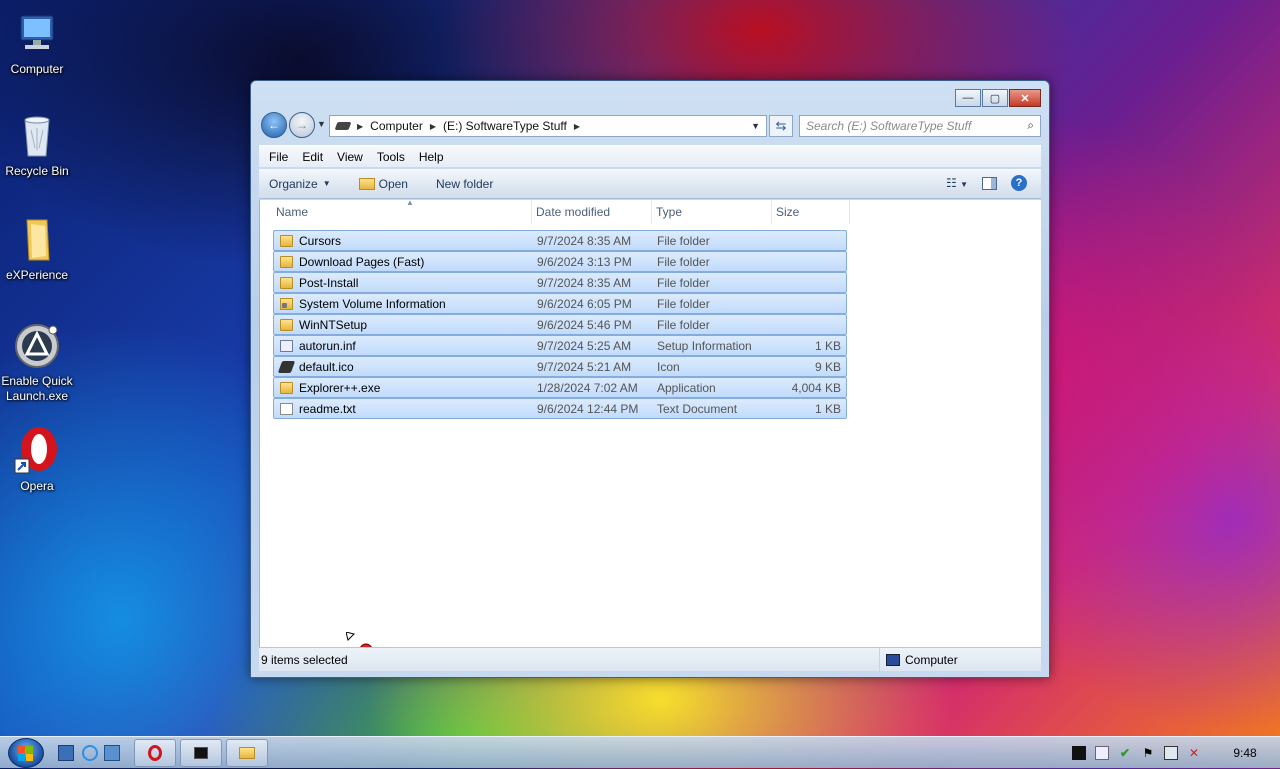  What do you see at coordinates (979, 183) in the screenshot?
I see `view-controls: ☷ ▼ ?` at bounding box center [979, 183].